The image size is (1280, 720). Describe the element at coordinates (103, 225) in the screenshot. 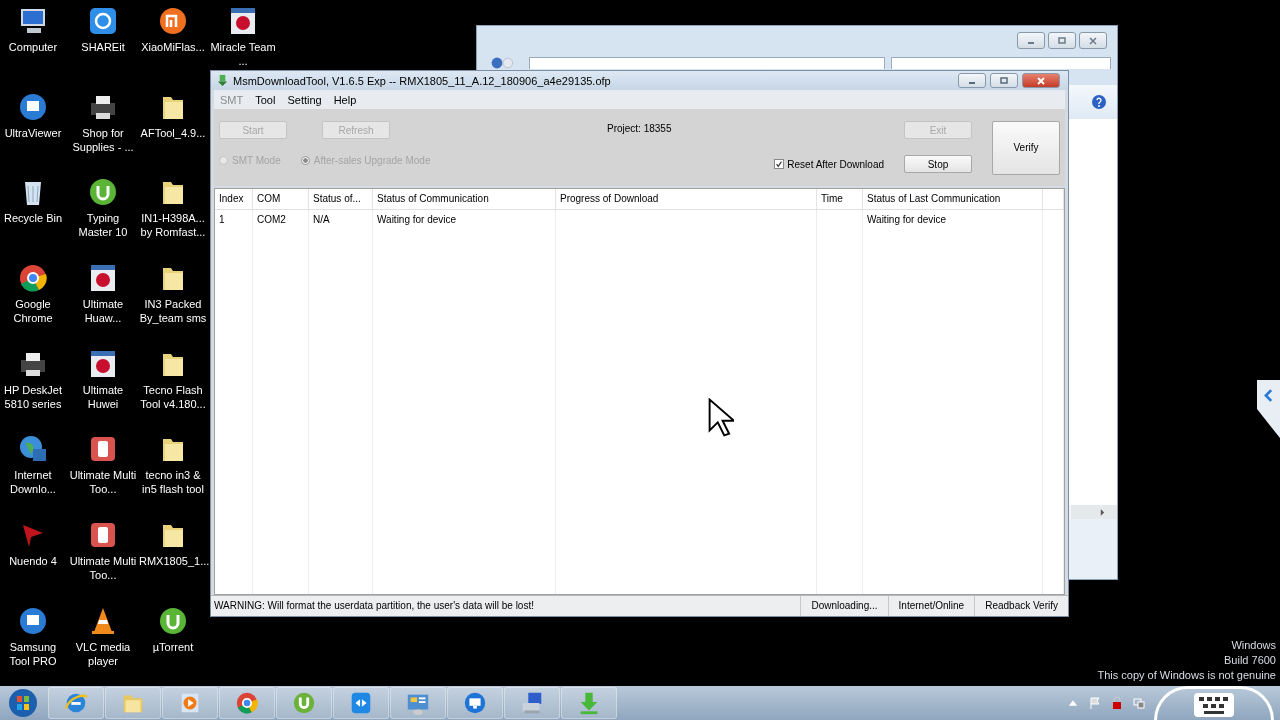

I see `desktop-icon-label: Typing Master 10` at that location.